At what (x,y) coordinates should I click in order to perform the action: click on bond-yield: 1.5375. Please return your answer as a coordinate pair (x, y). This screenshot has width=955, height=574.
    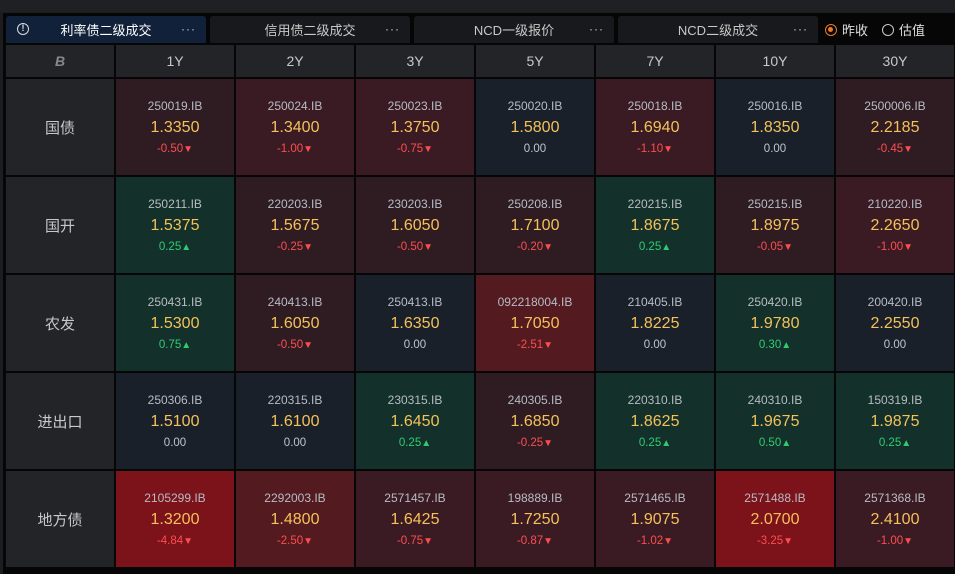
    Looking at the image, I should click on (175, 225).